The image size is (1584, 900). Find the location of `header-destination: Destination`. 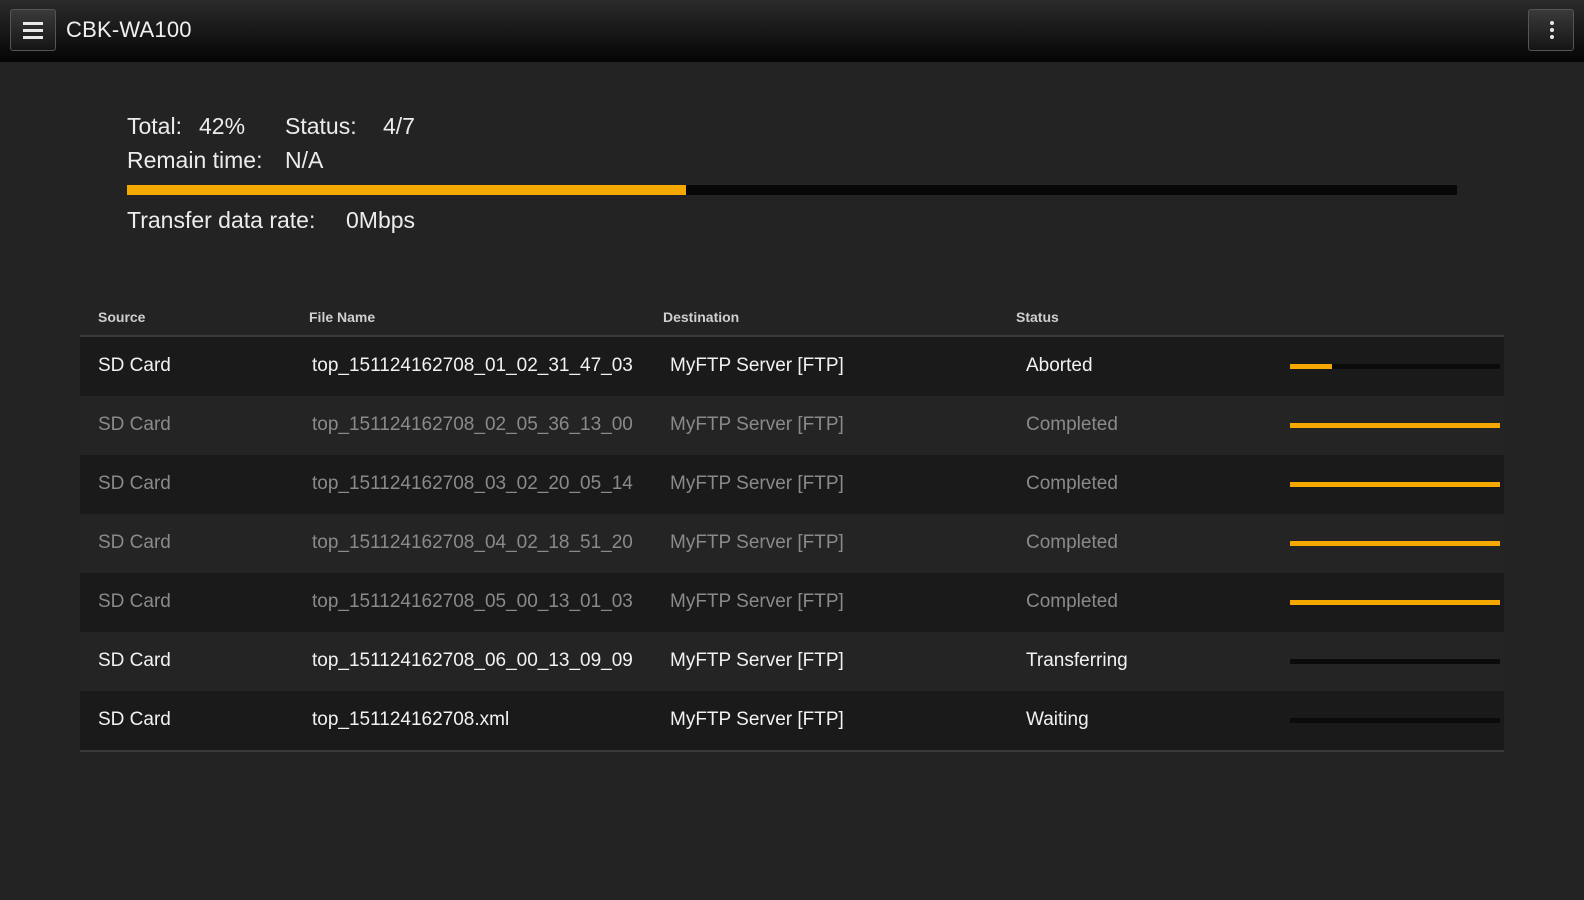

header-destination: Destination is located at coordinates (701, 317).